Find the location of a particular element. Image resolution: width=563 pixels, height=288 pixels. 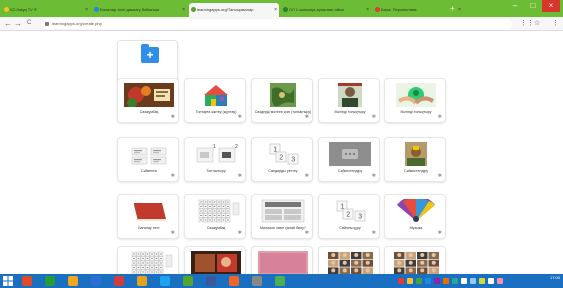

browser-tab: learningapps.org/Тапсырмалар × is located at coordinates (234, 10).